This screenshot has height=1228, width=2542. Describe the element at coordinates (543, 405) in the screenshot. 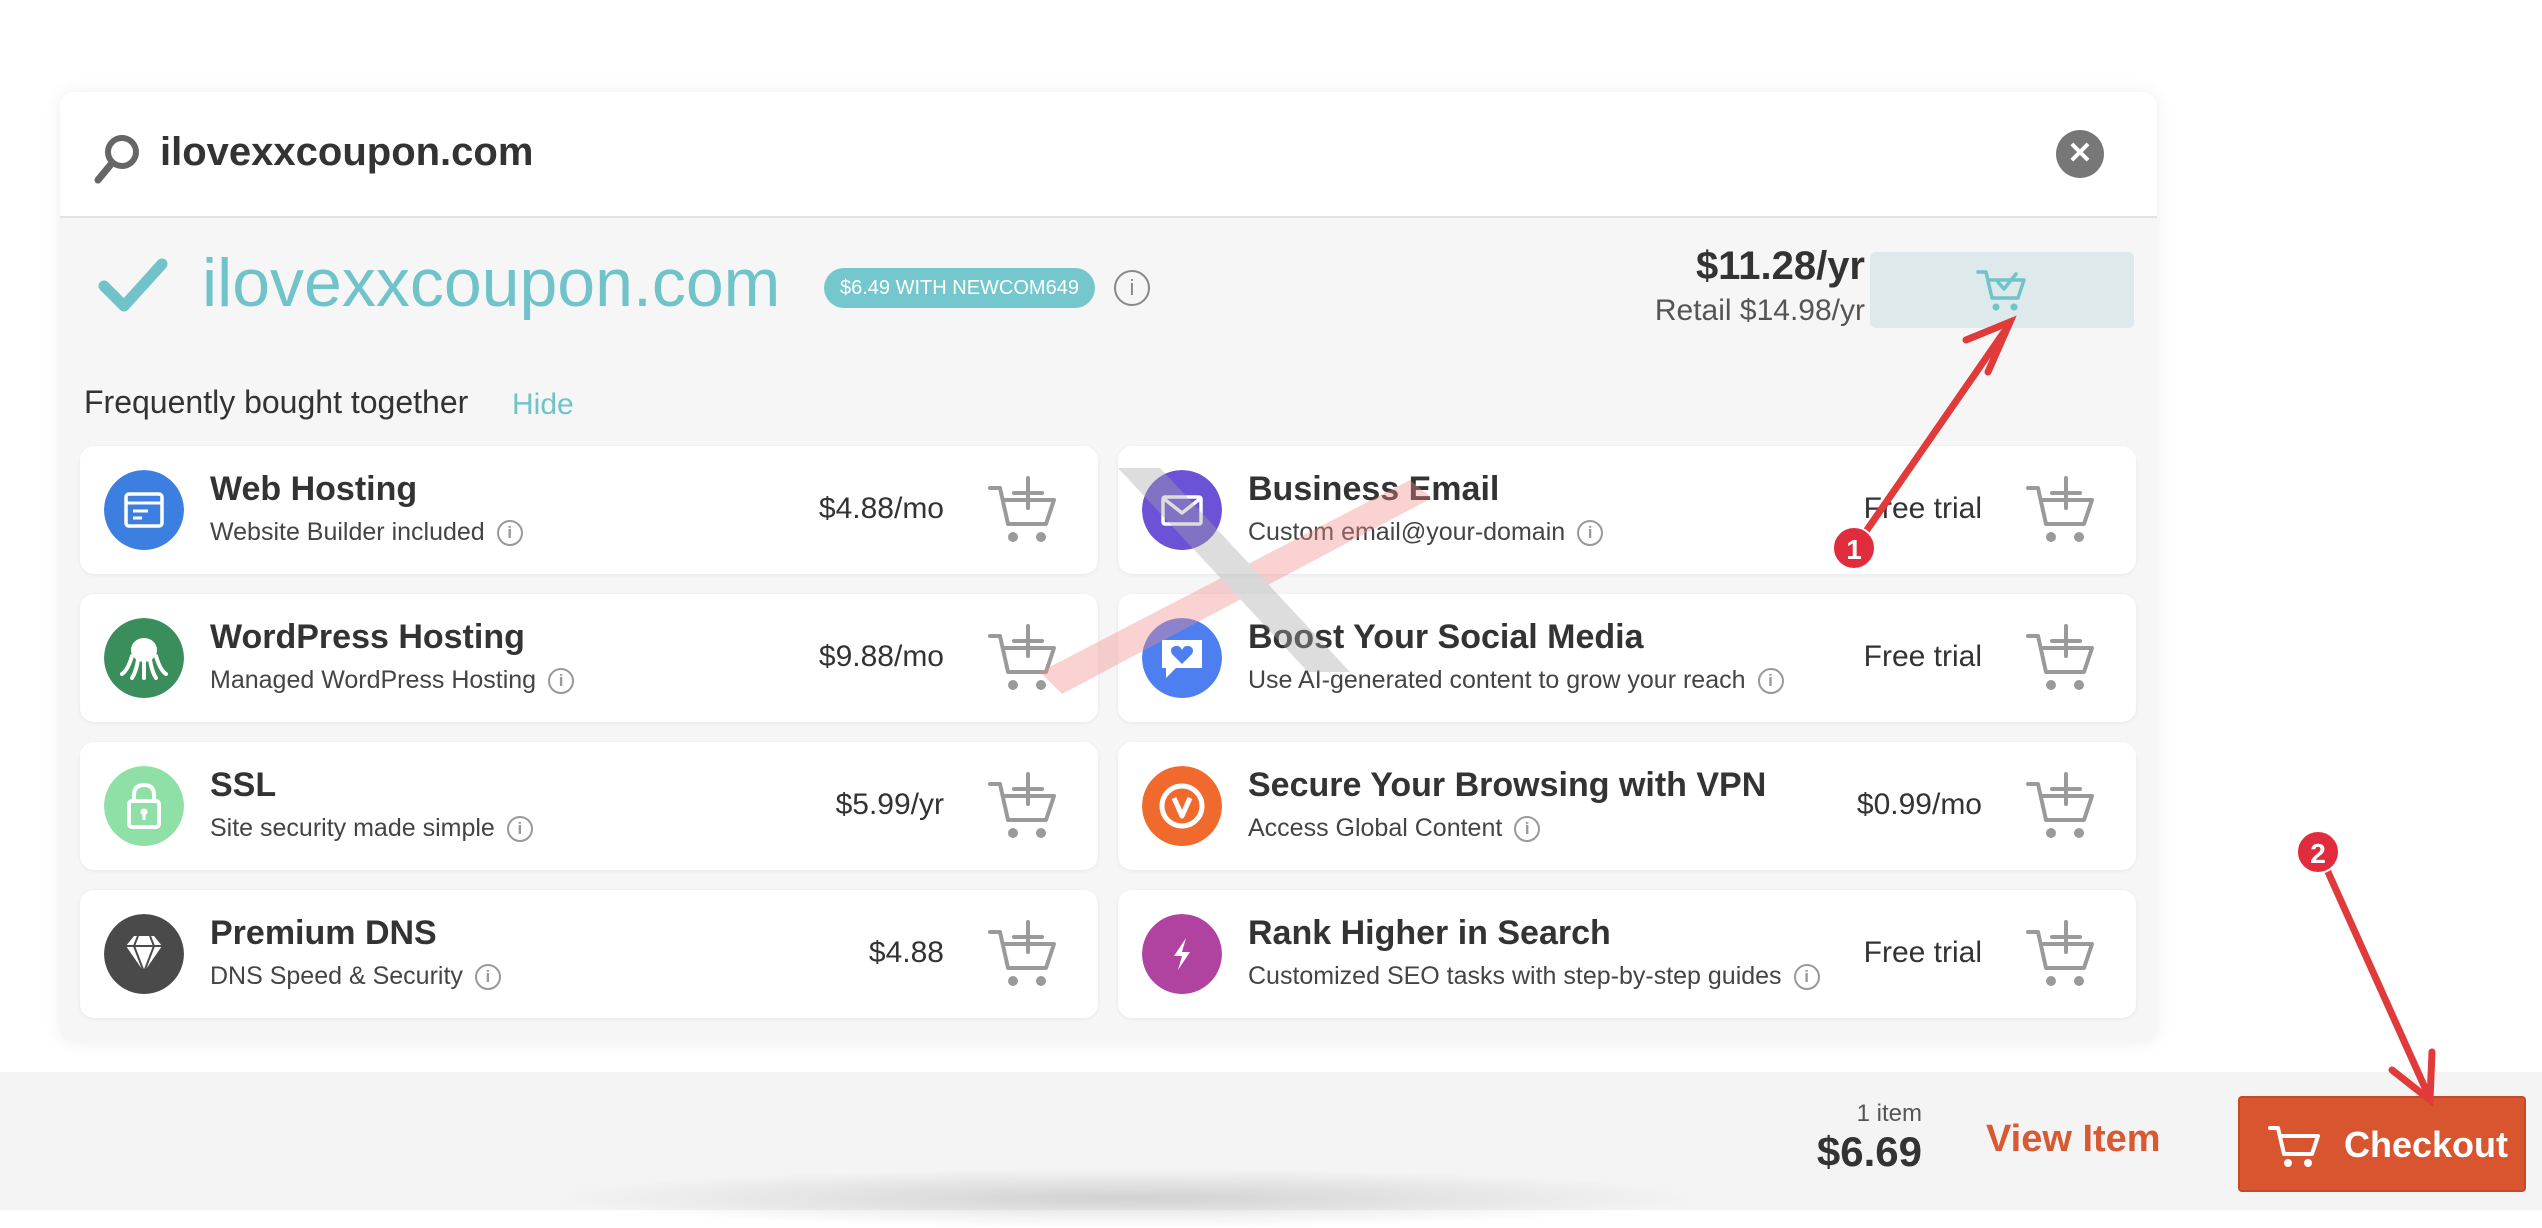

I see `hide-link: Hide` at that location.